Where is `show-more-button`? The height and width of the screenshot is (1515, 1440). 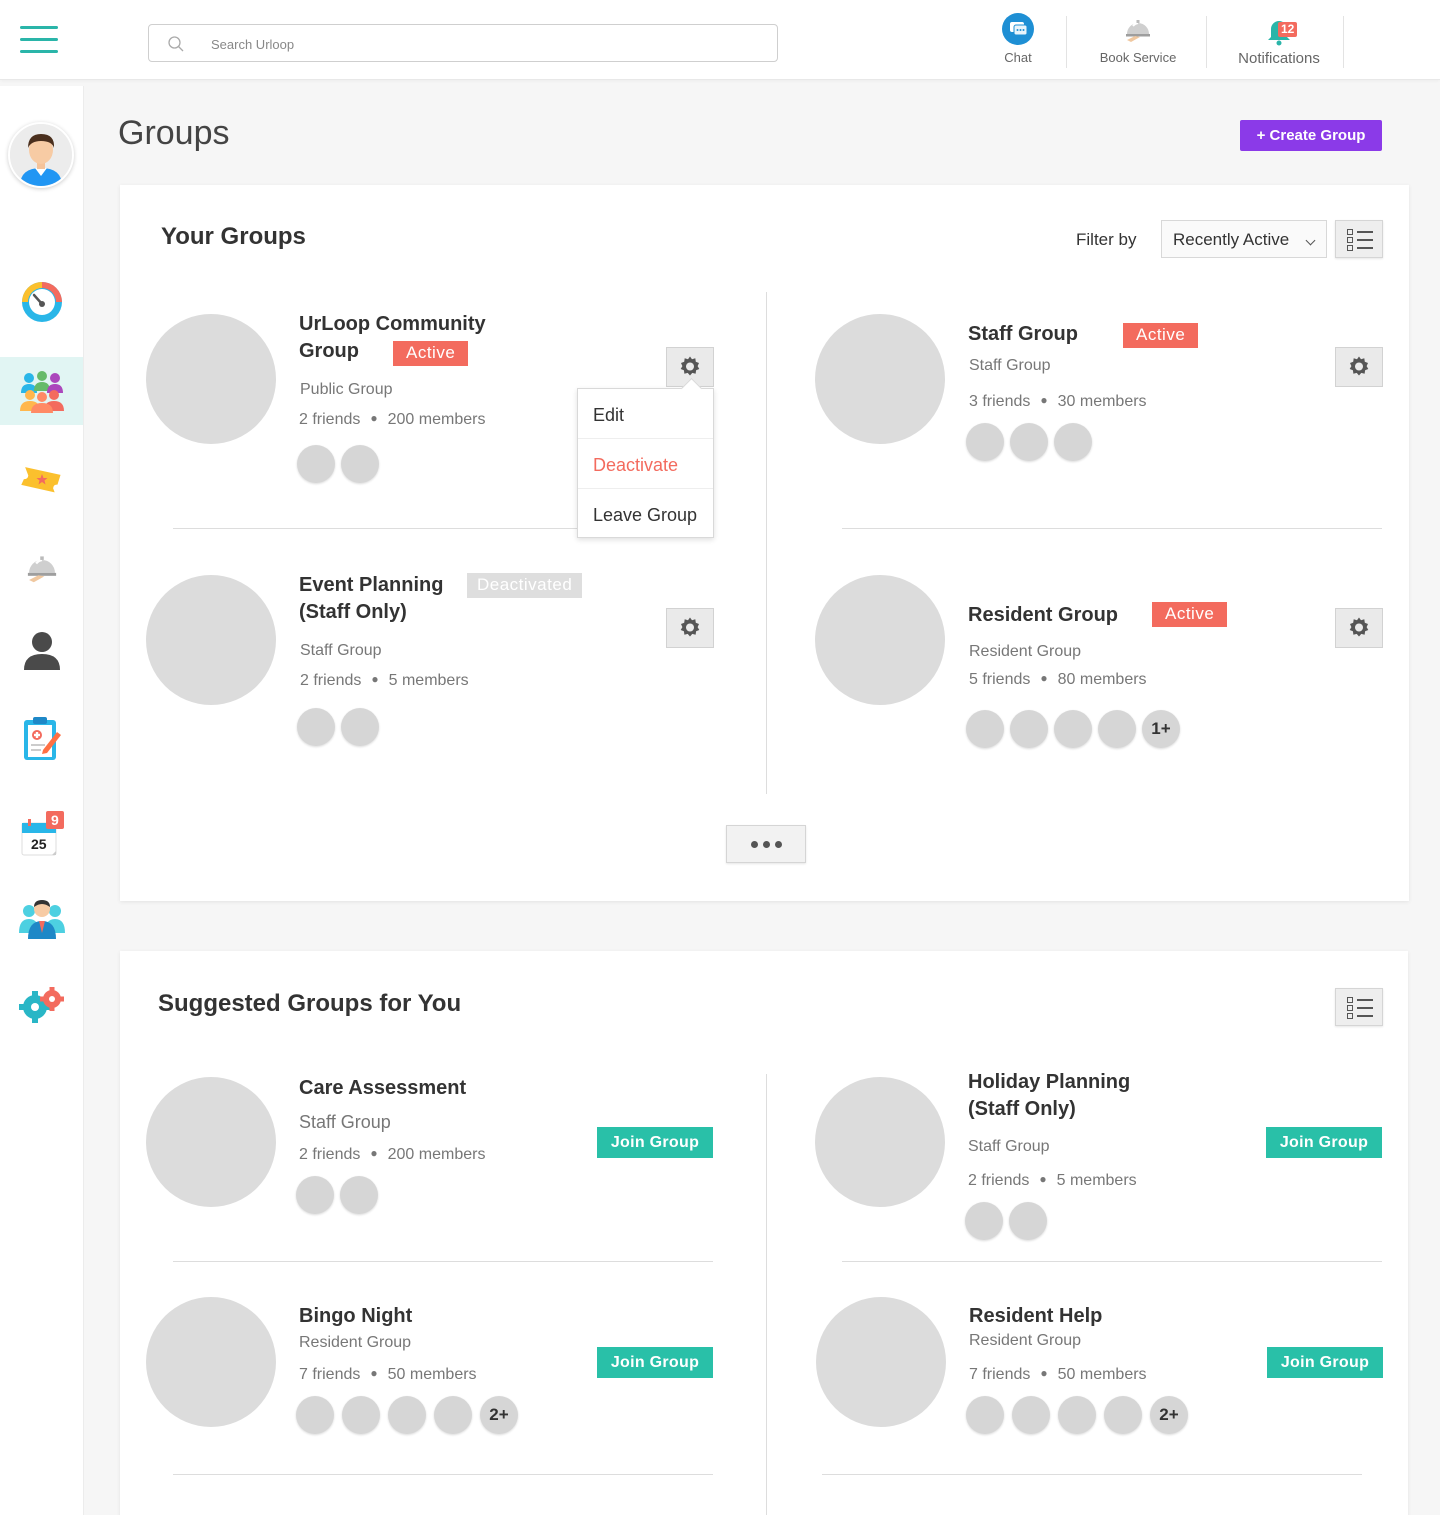
show-more-button is located at coordinates (766, 844).